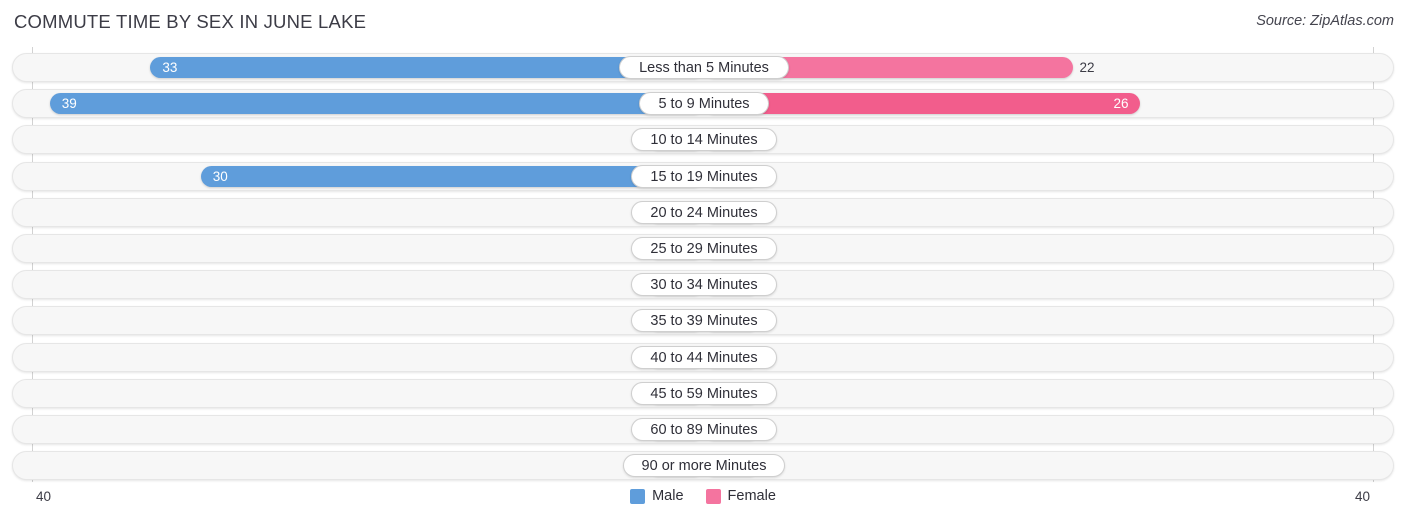 This screenshot has width=1406, height=523. I want to click on legend-item-male: Male, so click(657, 496).